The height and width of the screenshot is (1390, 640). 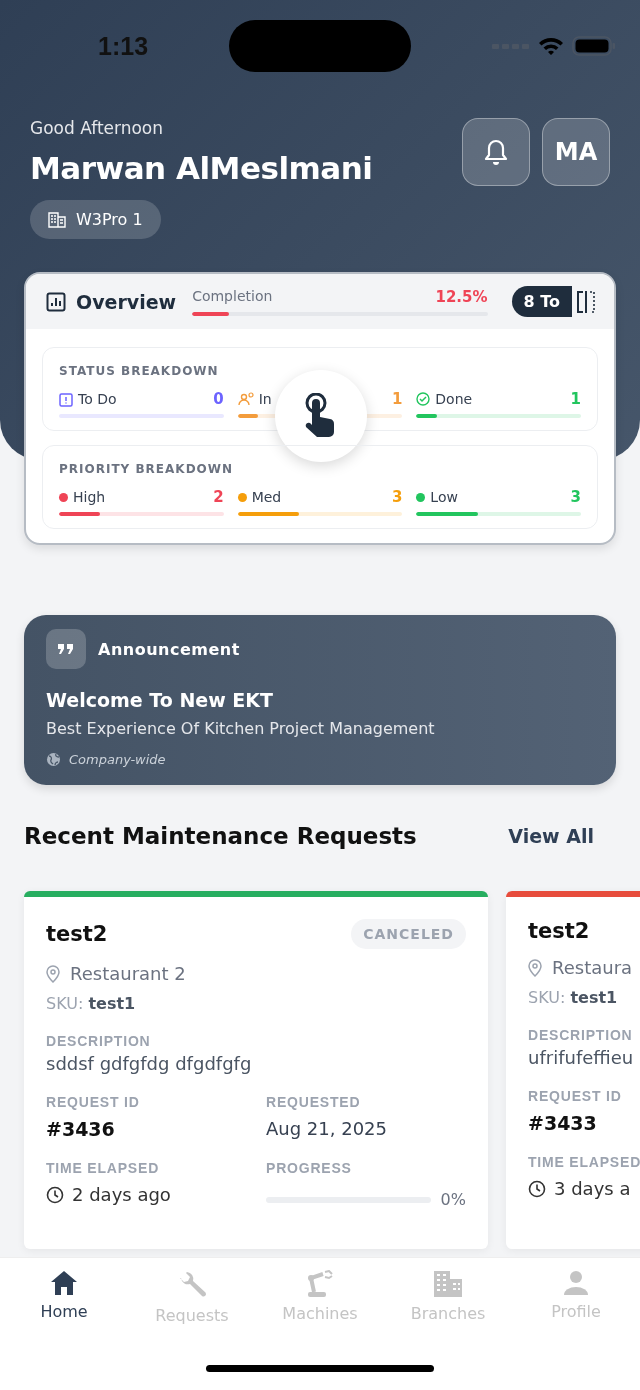 I want to click on user-name: Marwan AlMeslmani, so click(x=201, y=168).